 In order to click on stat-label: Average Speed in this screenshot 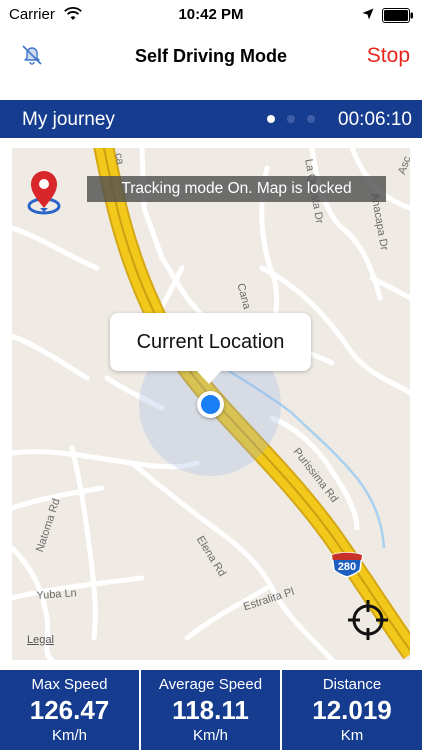, I will do `click(210, 684)`.